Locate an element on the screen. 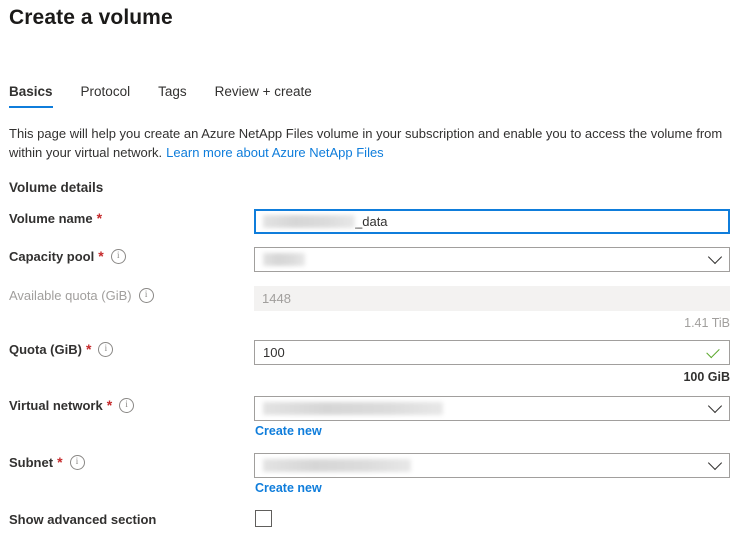 This screenshot has width=739, height=536. tab-protocol: Protocol is located at coordinates (106, 94).